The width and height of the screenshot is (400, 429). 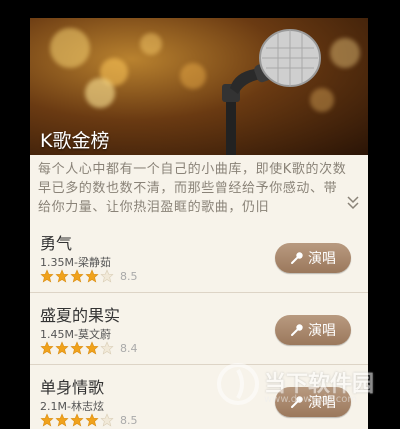 I want to click on song-meta: 1.35M-梁静茹, so click(x=75, y=262).